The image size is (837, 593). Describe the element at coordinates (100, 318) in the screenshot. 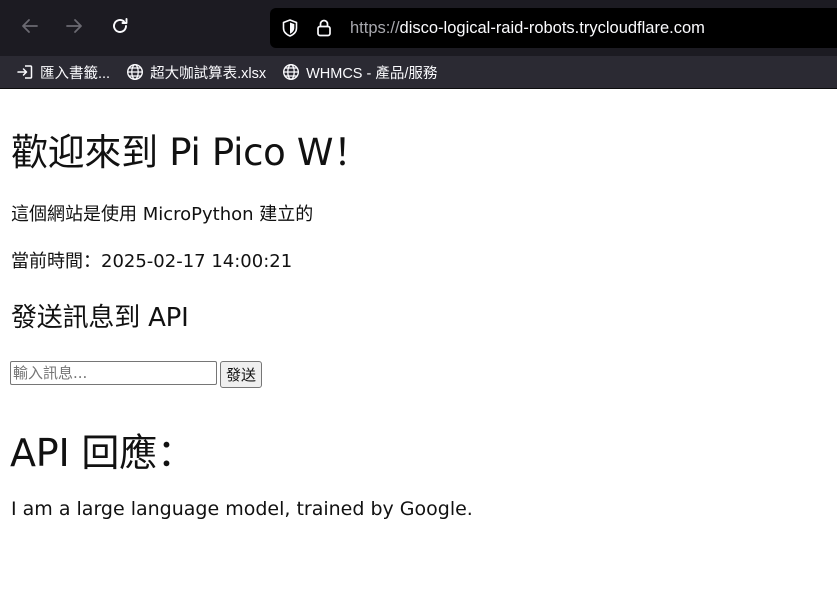

I see `form-heading: 發送訊息到 API` at that location.